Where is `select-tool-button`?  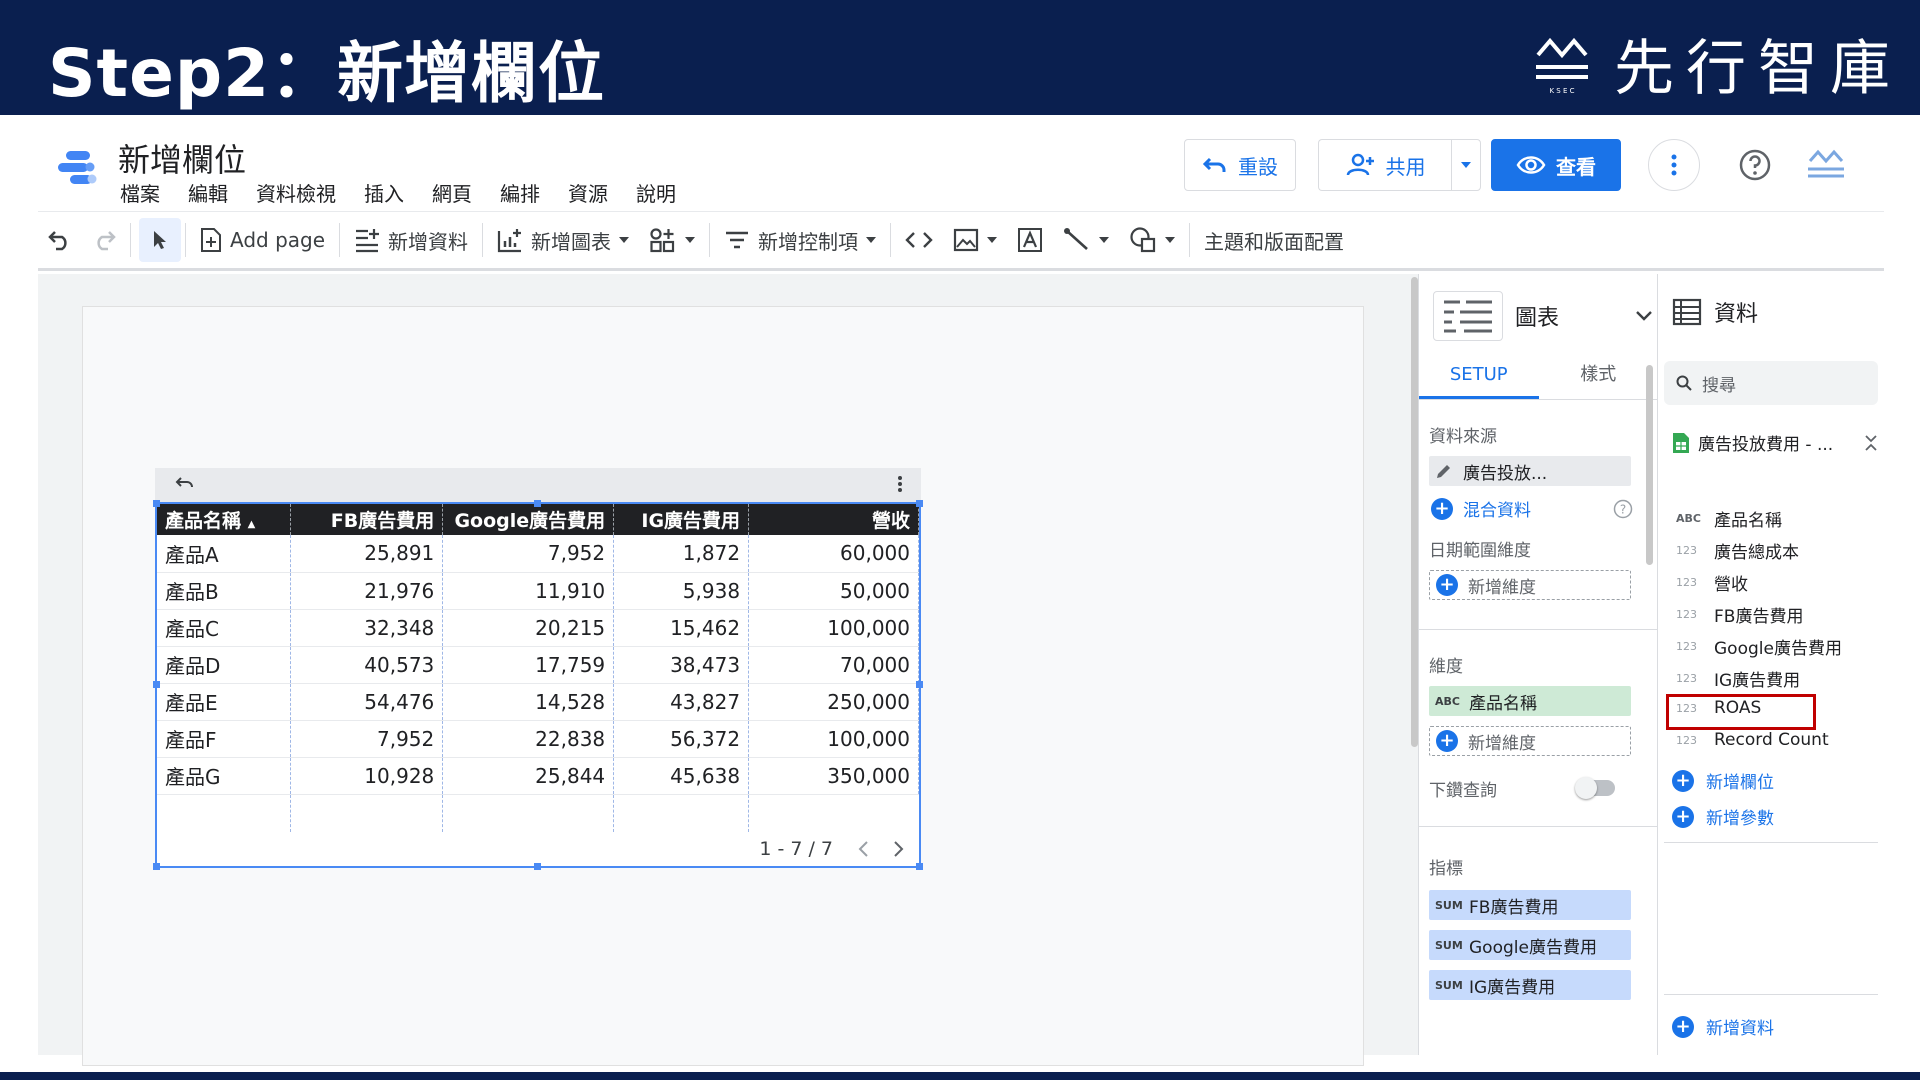 select-tool-button is located at coordinates (160, 240).